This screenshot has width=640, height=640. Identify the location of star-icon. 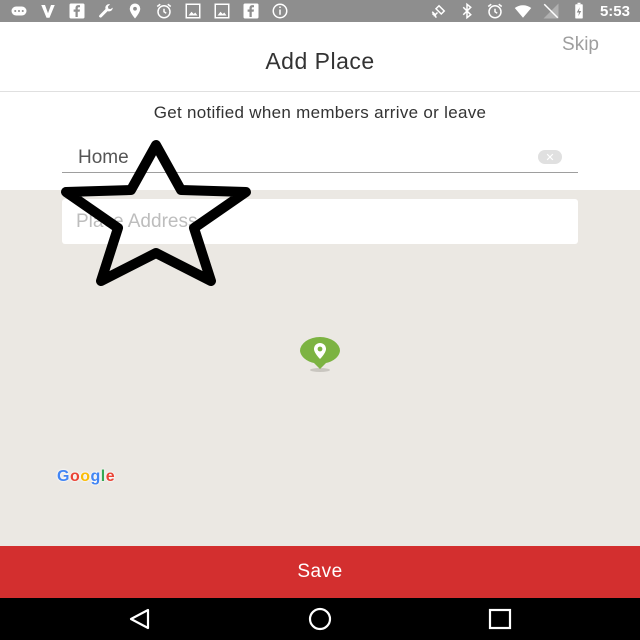
(156, 213).